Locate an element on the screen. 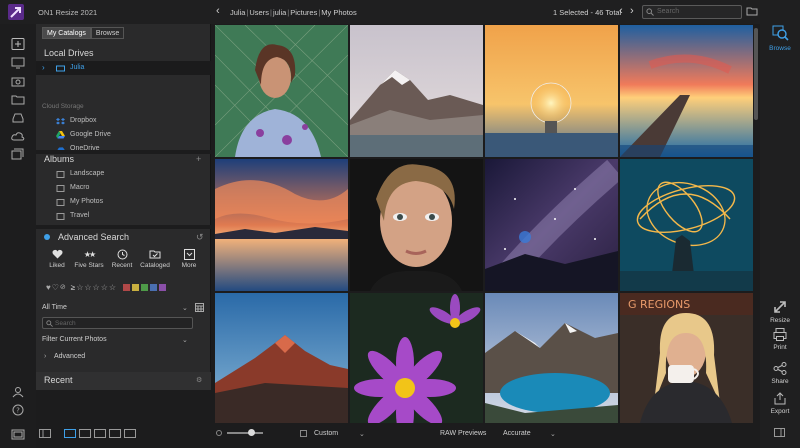  heart-outline-filter-icon: ♡ is located at coordinates (55, 287).